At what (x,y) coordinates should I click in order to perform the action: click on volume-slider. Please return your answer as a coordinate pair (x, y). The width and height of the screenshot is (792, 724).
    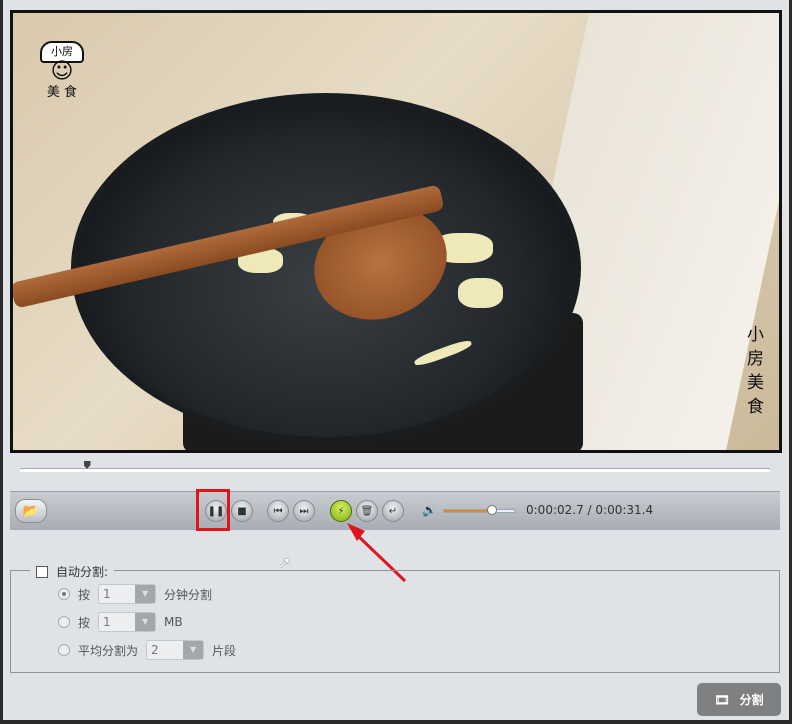
    Looking at the image, I should click on (479, 510).